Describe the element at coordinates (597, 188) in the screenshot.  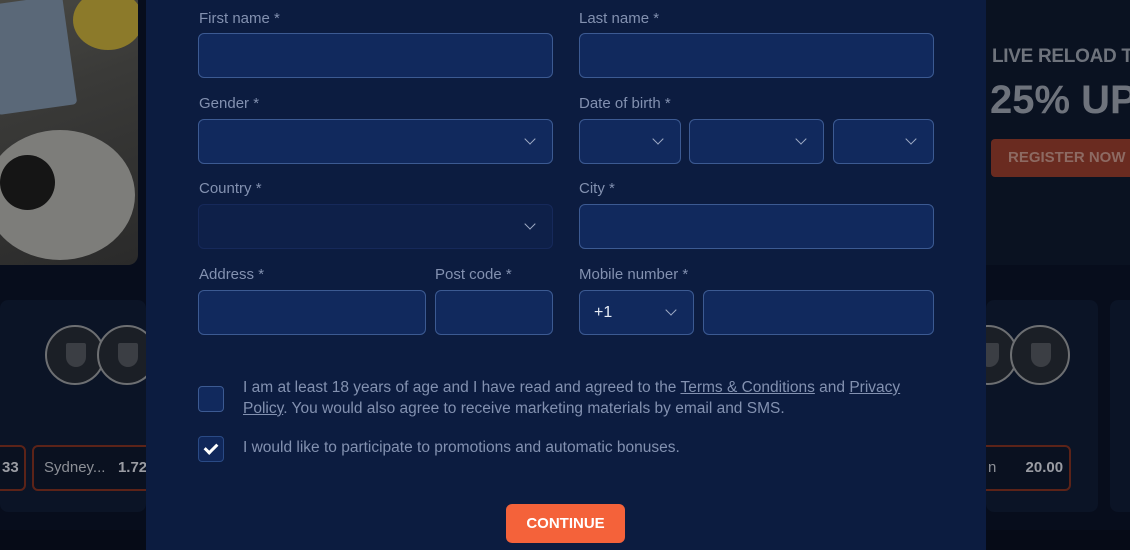
I see `city-label: City *` at that location.